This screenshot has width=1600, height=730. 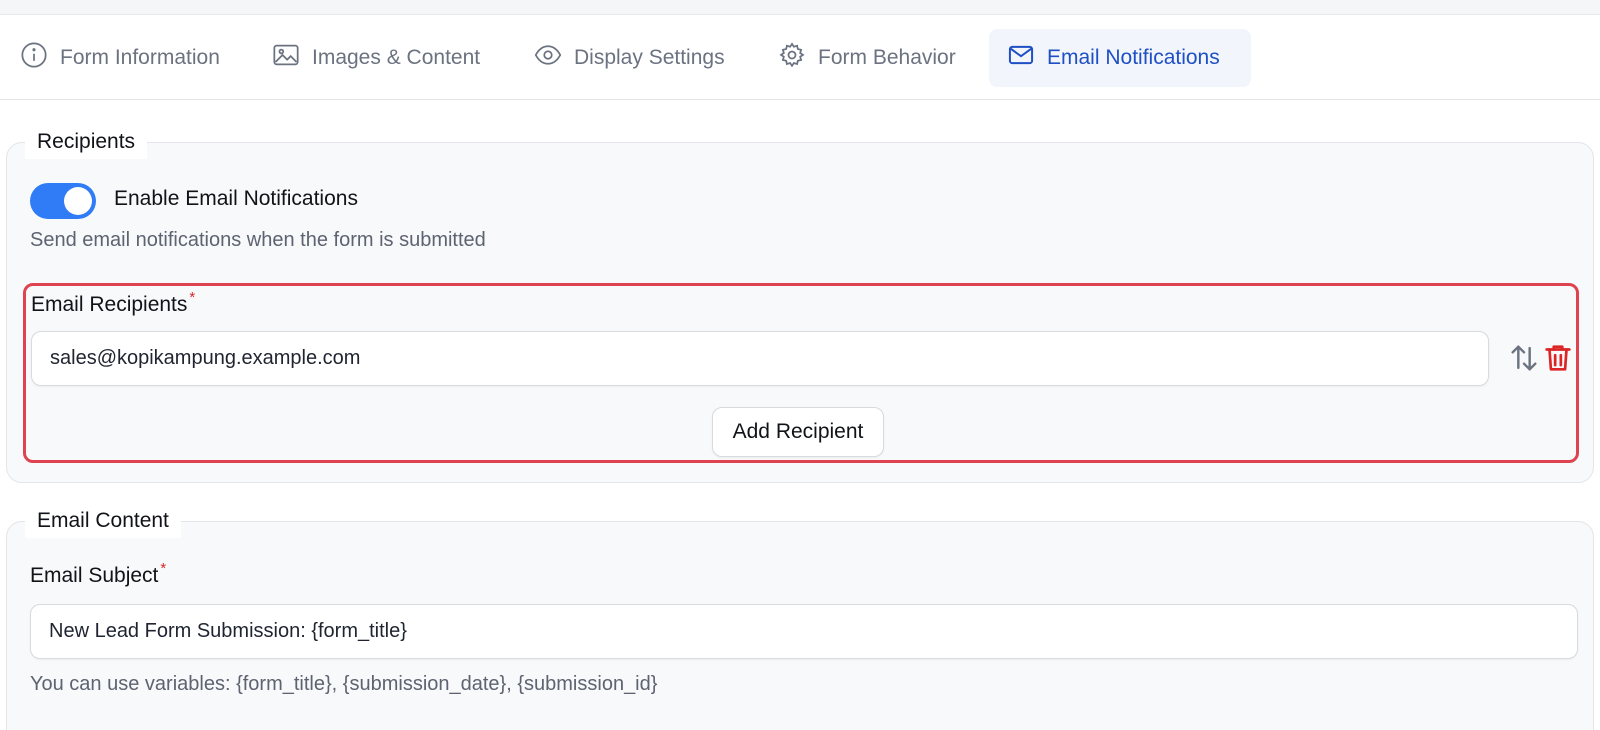 I want to click on eye-icon, so click(x=548, y=58).